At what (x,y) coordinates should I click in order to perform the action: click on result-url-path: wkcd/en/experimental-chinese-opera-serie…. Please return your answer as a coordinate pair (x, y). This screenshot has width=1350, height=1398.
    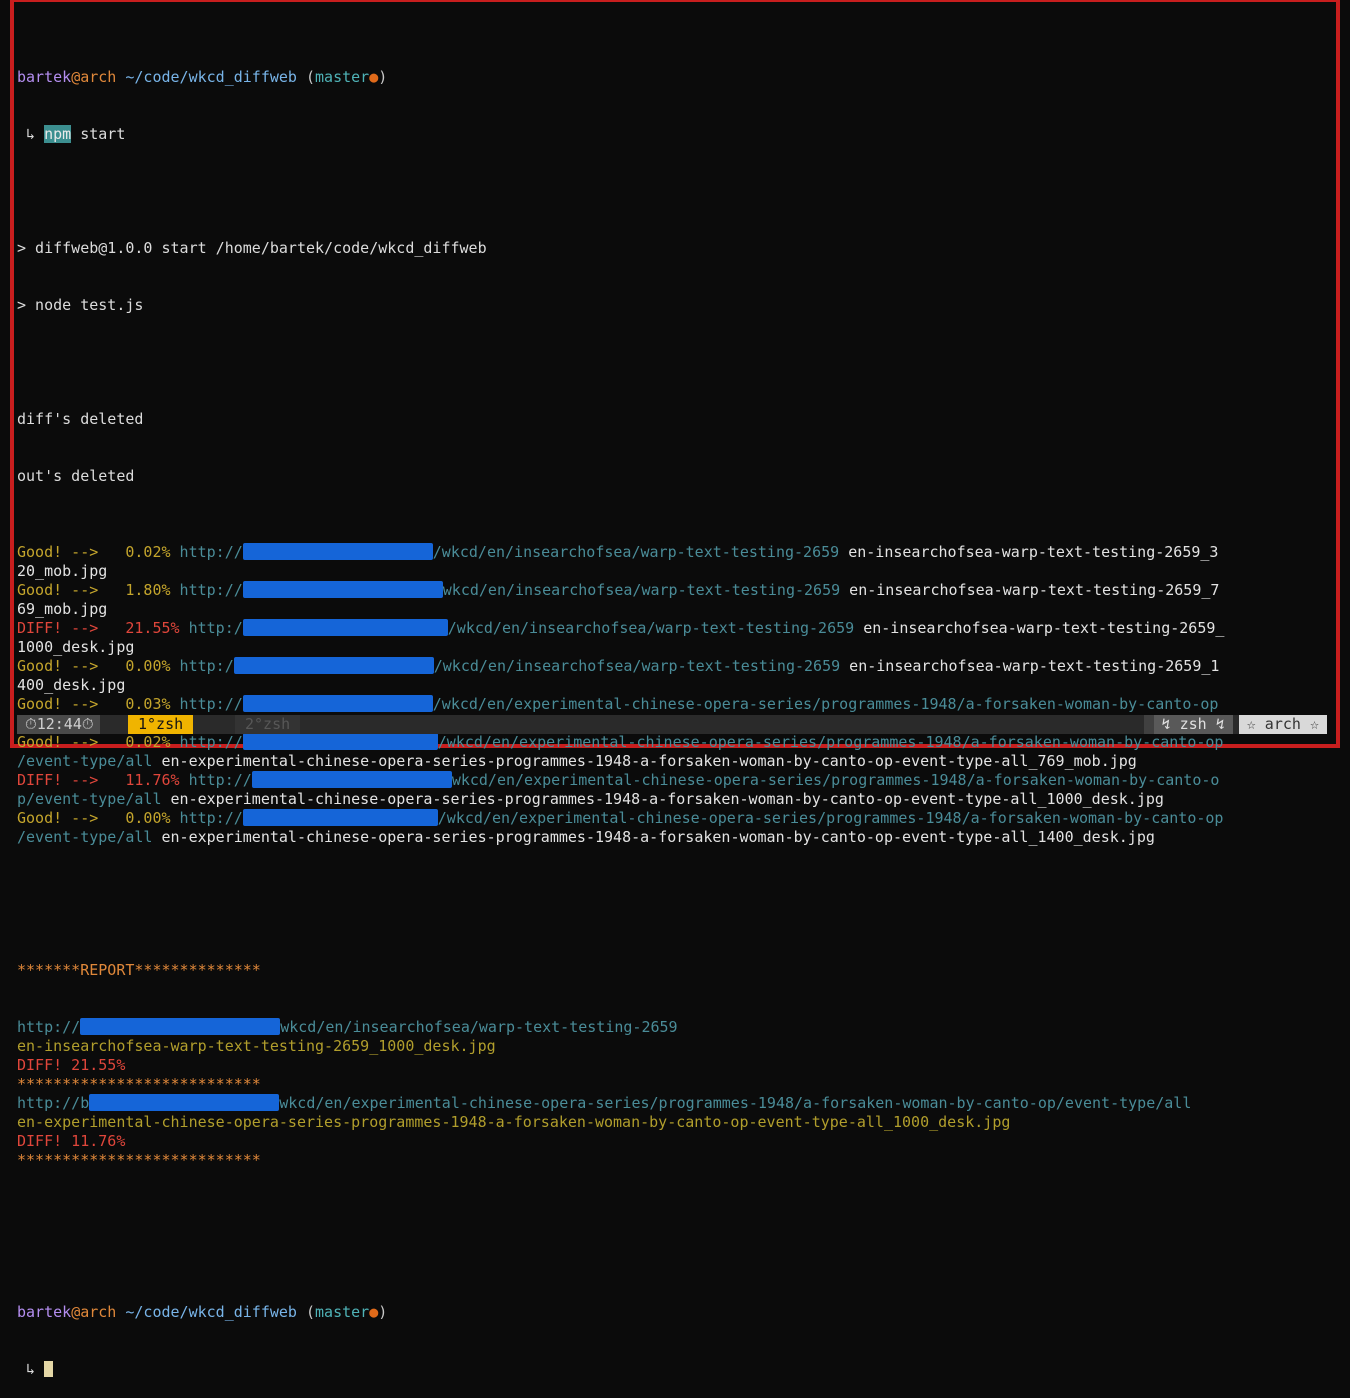
    Looking at the image, I should click on (836, 780).